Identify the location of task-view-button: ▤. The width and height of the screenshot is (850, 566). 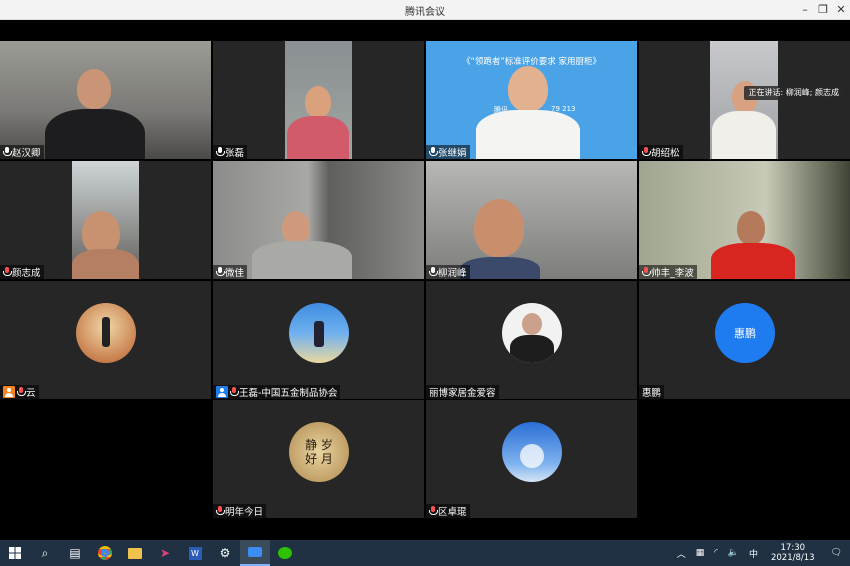
(75, 553).